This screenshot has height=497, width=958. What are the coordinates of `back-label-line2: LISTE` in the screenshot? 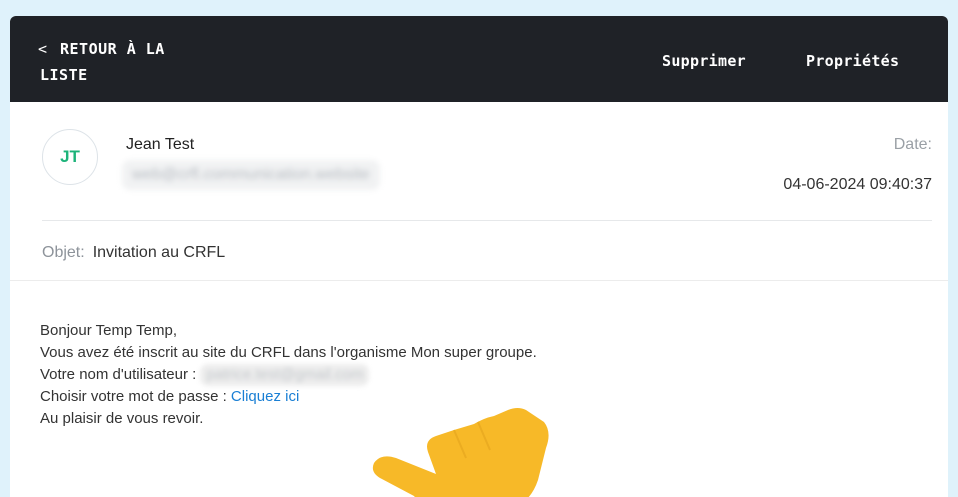 It's located at (64, 75).